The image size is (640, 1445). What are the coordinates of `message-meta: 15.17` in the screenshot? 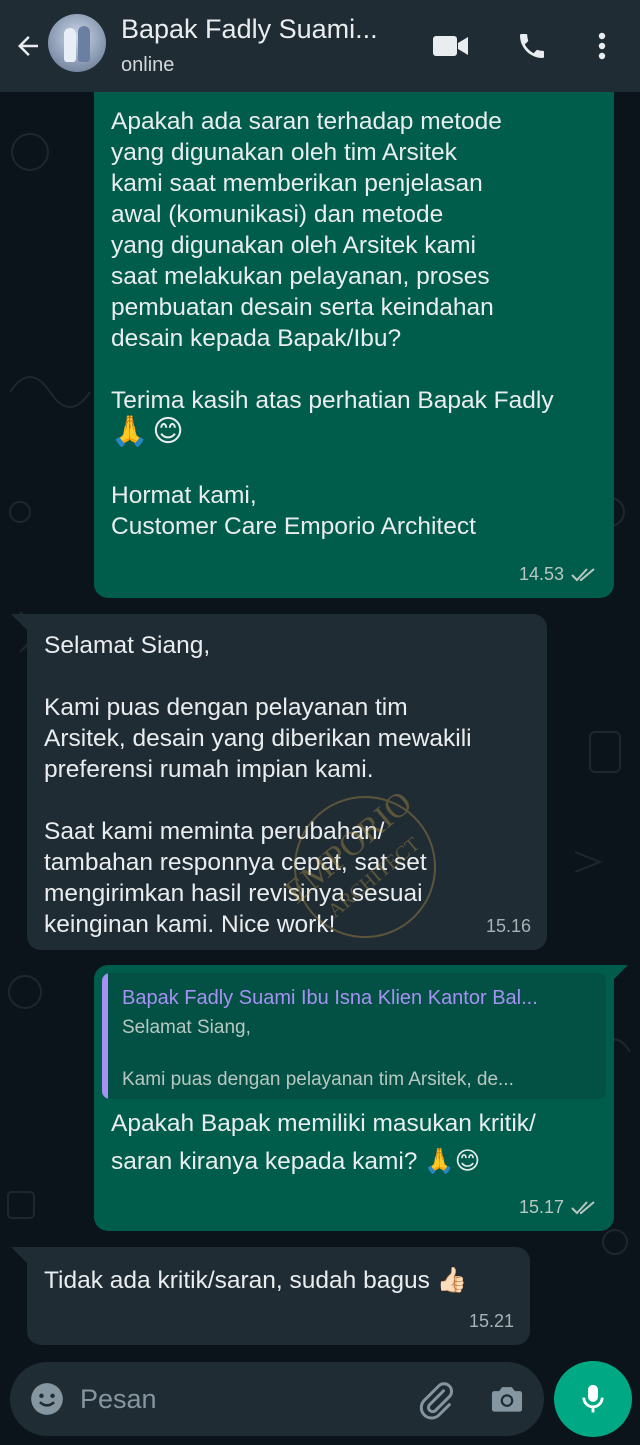 It's located at (558, 1207).